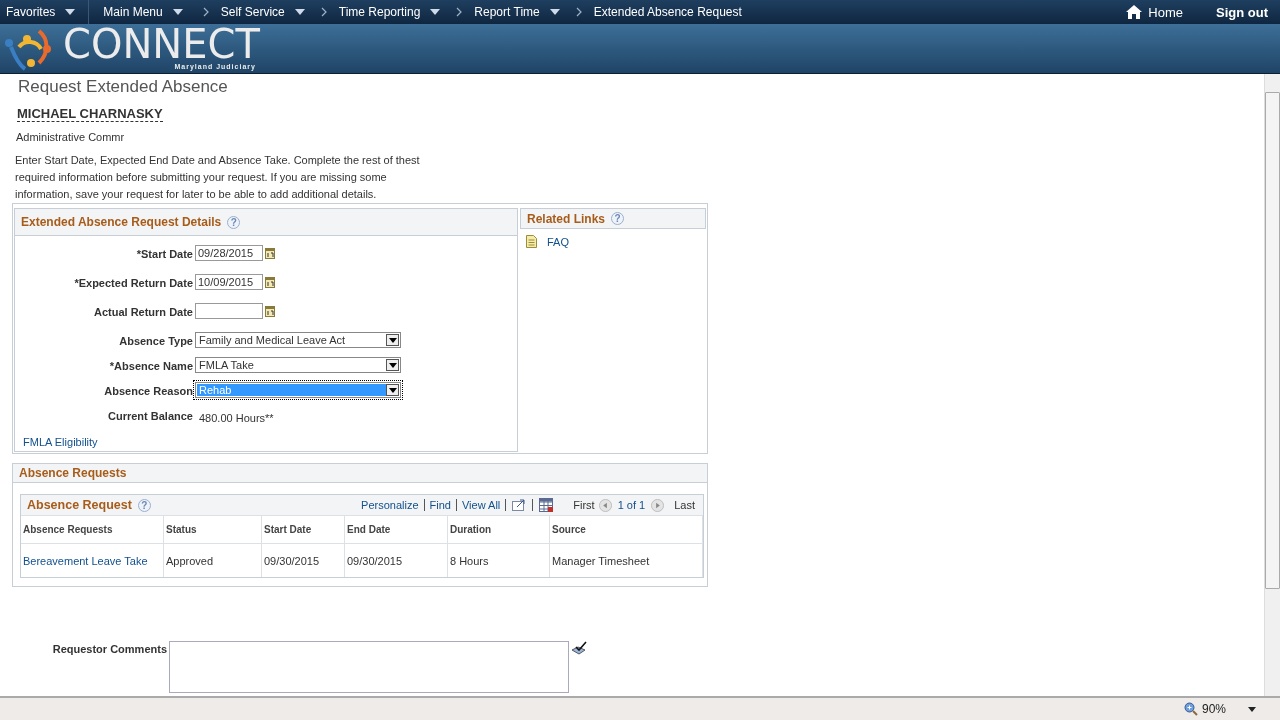 Image resolution: width=1280 pixels, height=720 pixels. Describe the element at coordinates (667, 12) in the screenshot. I see `nav-menu-item: Extended Absence Request` at that location.